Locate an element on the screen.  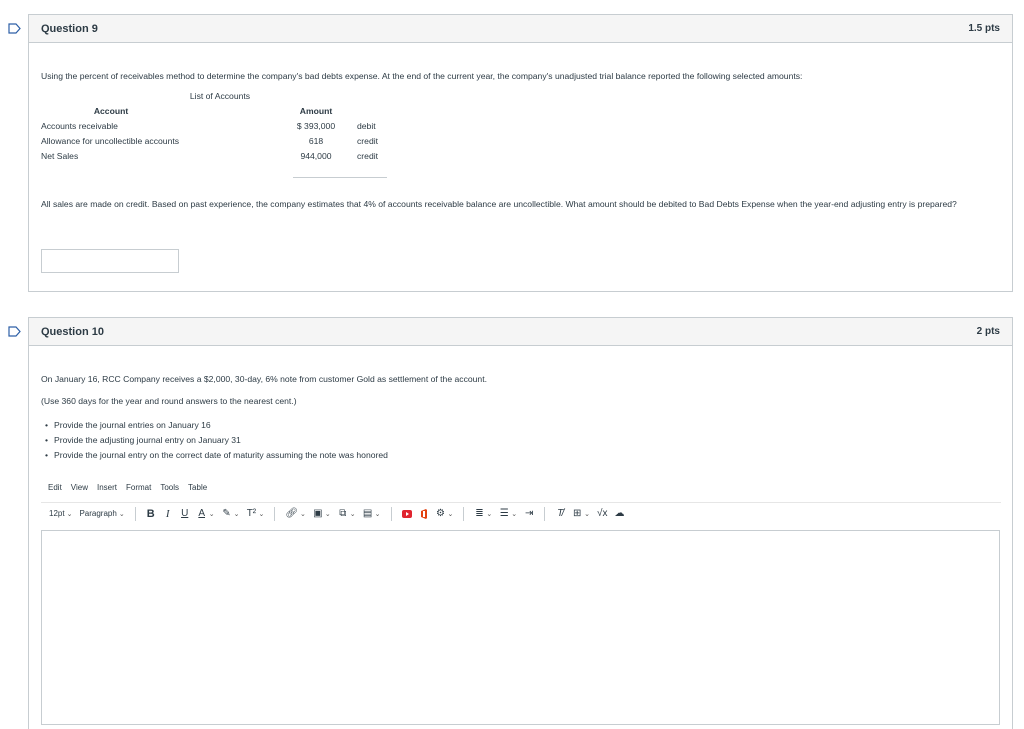
table-row: Accounts receivable $ 393,000 debit is located at coordinates (220, 125).